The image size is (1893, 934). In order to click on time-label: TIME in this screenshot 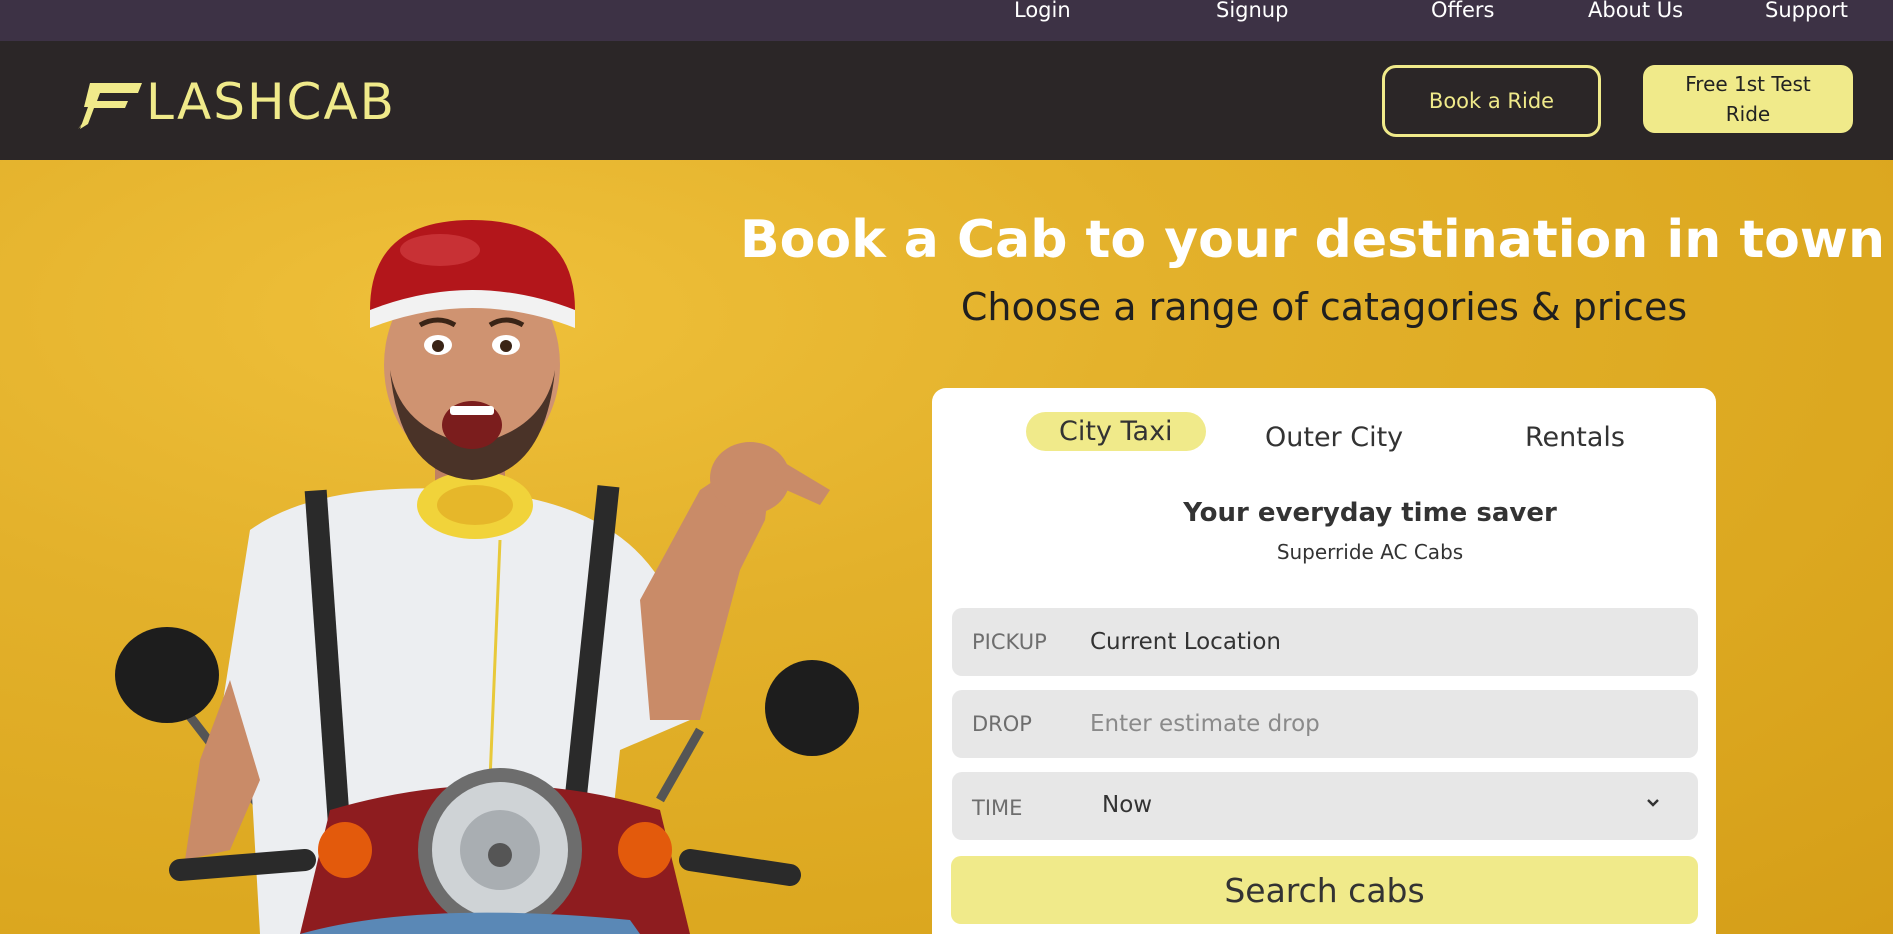, I will do `click(997, 808)`.